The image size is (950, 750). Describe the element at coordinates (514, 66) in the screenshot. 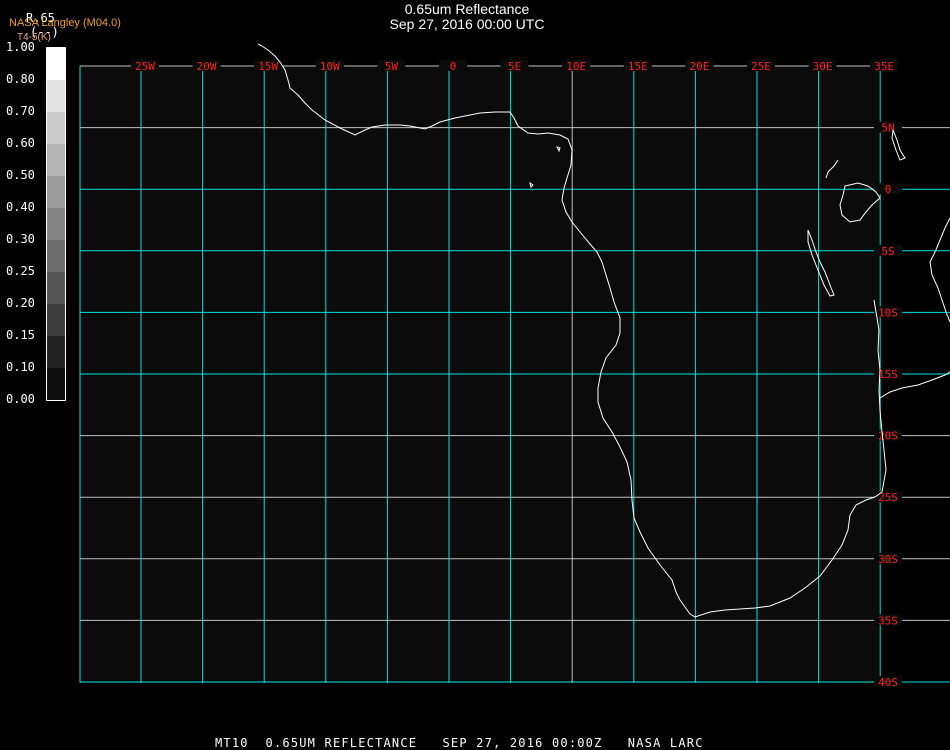

I see `longitude-label: 5E` at that location.